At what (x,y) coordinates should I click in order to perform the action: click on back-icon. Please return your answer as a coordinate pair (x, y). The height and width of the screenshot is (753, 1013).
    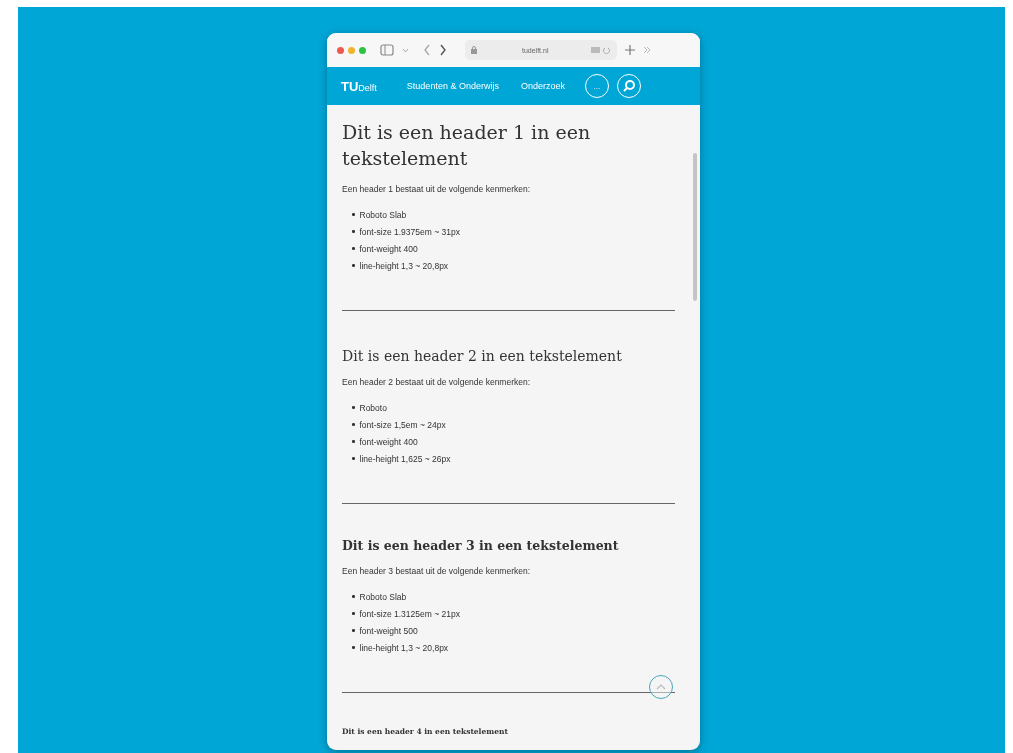
    Looking at the image, I should click on (427, 50).